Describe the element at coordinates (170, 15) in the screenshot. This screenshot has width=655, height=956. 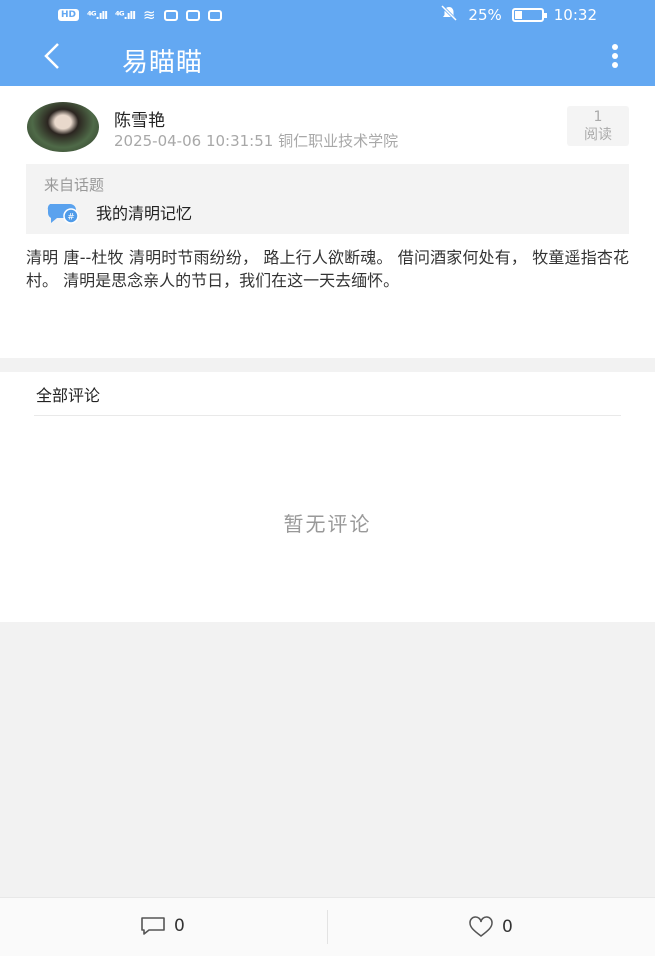
I see `app-notification-icon` at that location.